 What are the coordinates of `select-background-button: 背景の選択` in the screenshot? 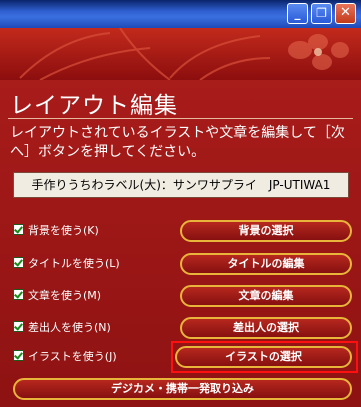 It's located at (266, 231).